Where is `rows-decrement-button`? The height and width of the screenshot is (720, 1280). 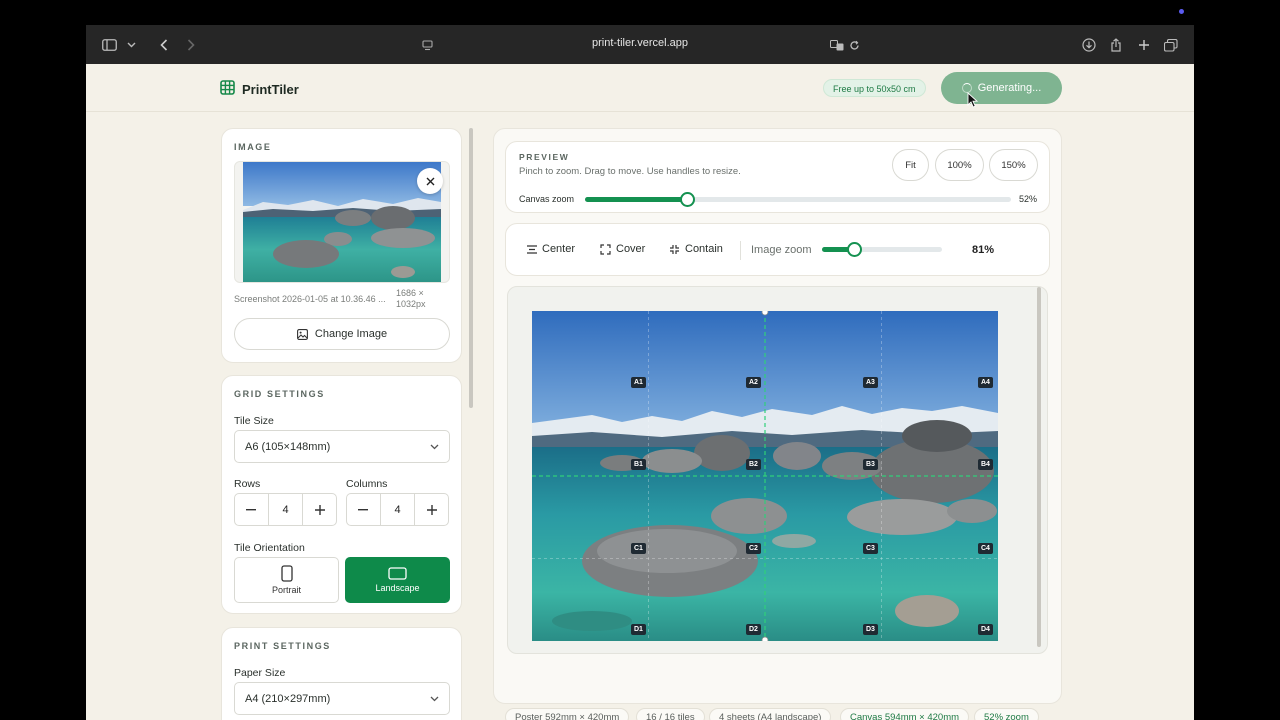 rows-decrement-button is located at coordinates (251, 509).